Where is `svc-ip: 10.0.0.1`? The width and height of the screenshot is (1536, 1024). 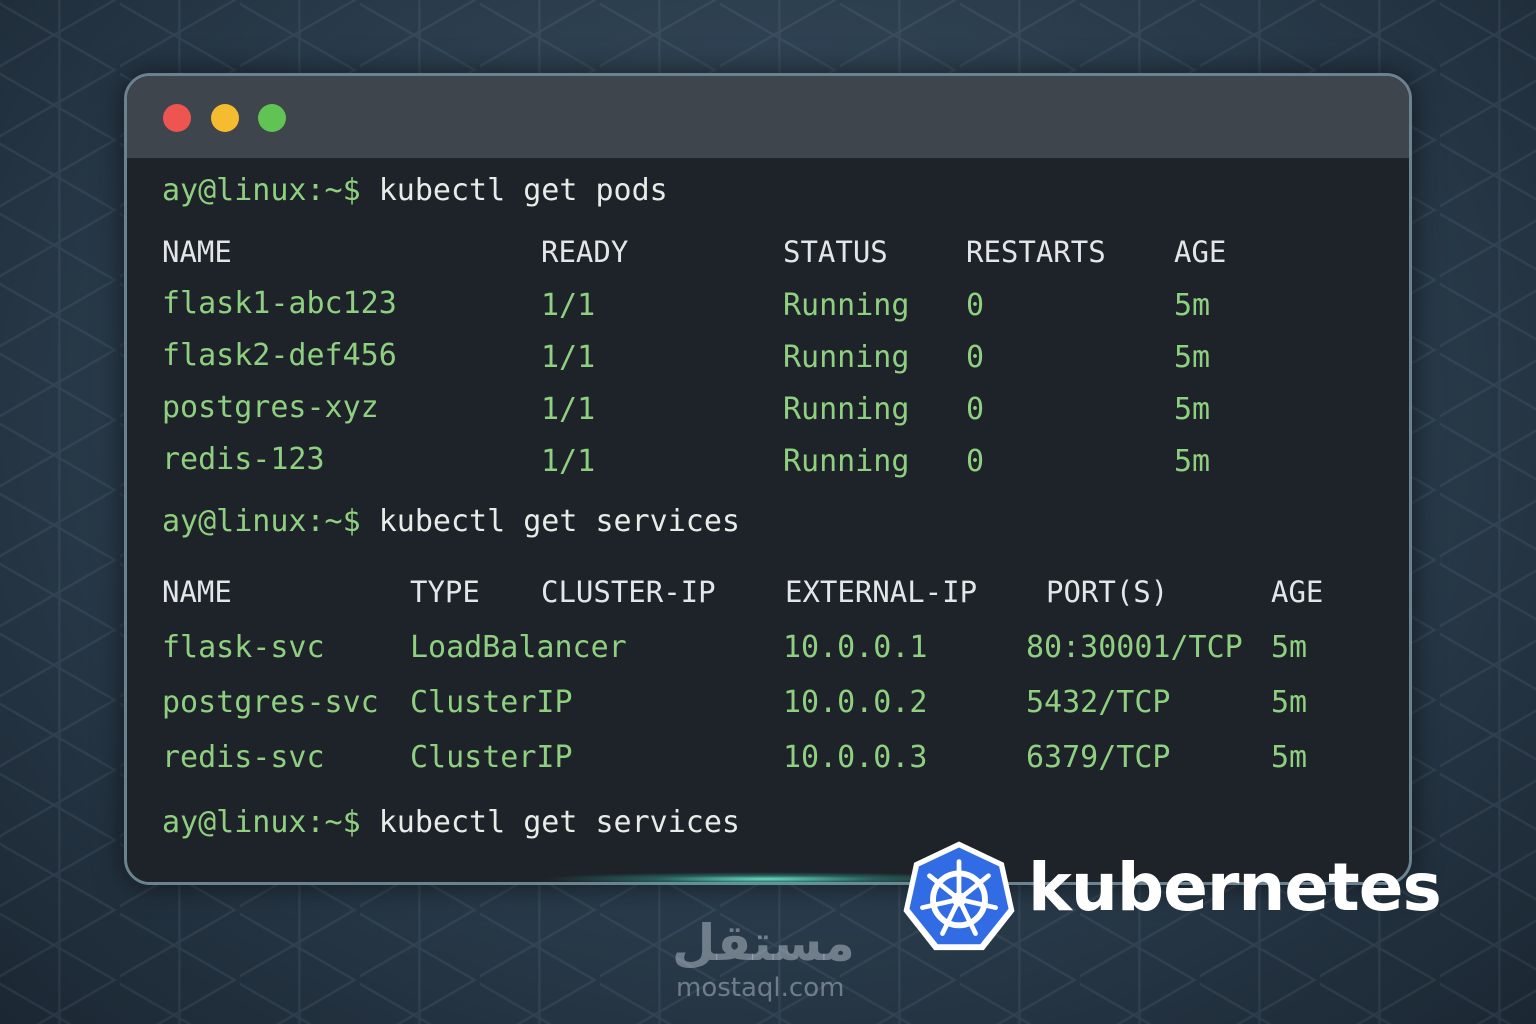 svc-ip: 10.0.0.1 is located at coordinates (855, 647).